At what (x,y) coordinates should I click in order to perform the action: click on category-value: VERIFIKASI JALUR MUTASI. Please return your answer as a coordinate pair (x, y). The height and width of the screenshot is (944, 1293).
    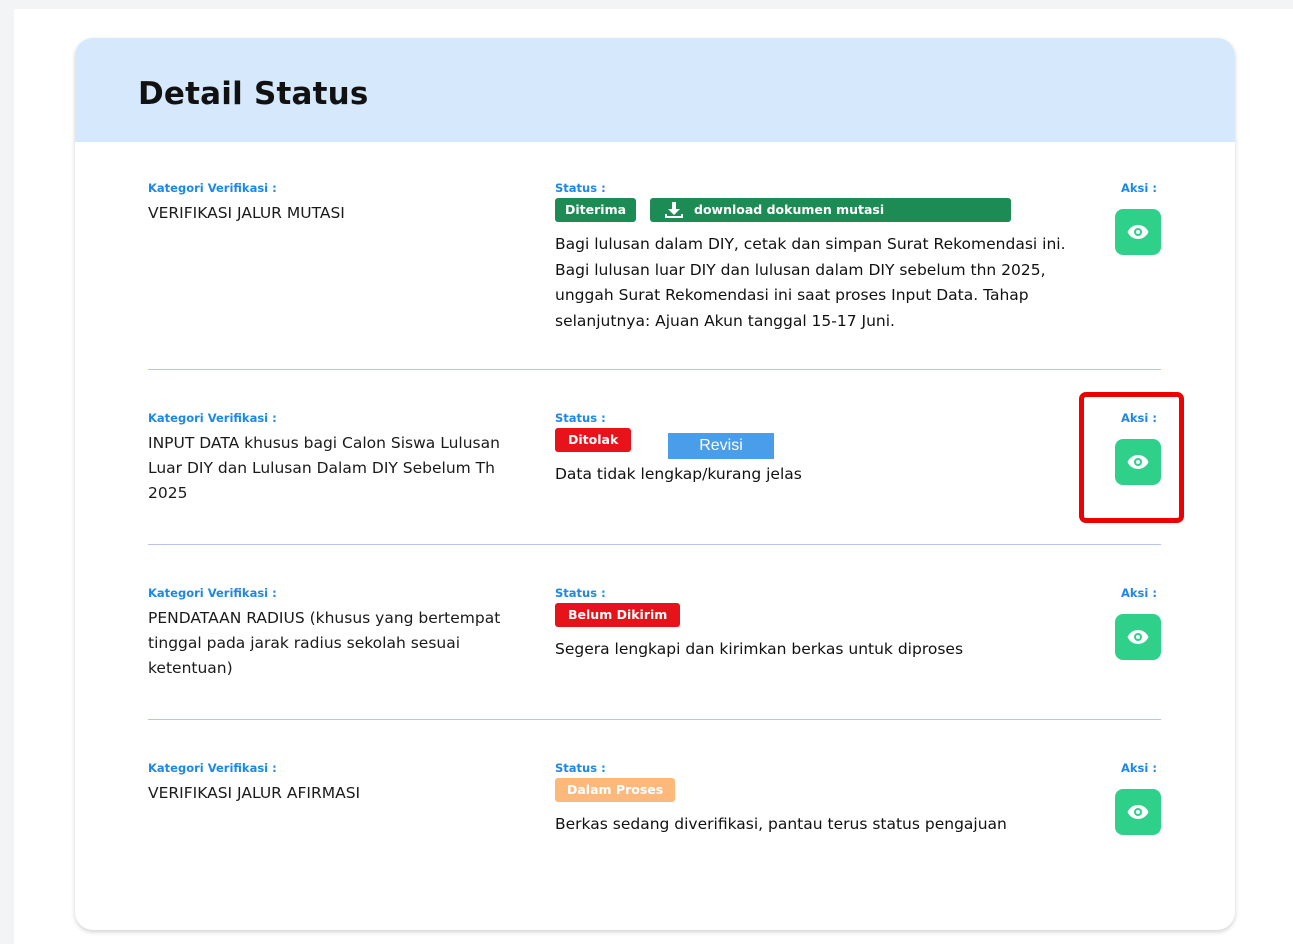
    Looking at the image, I should click on (246, 213).